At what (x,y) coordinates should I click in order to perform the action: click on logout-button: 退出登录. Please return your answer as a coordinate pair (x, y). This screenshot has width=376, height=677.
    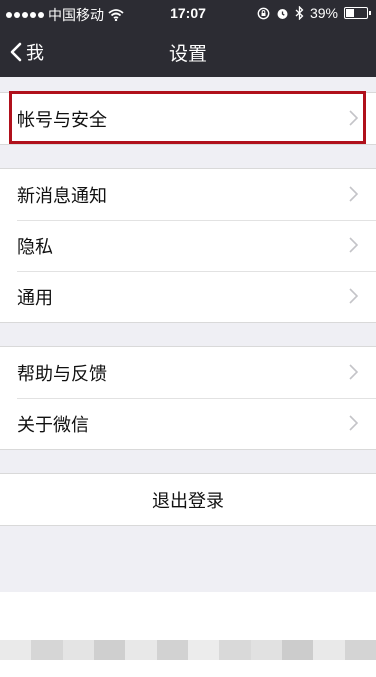
    Looking at the image, I should click on (188, 499).